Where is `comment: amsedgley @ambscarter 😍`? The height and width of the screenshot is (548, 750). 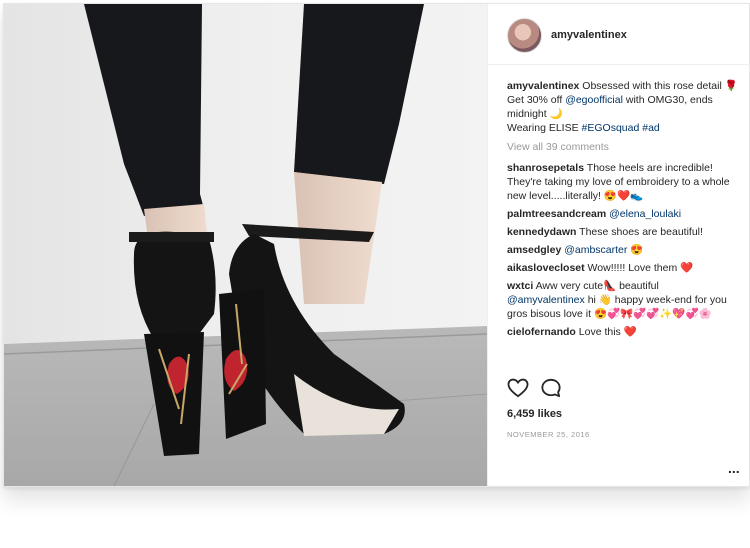 comment: amsedgley @ambscarter 😍 is located at coordinates (622, 250).